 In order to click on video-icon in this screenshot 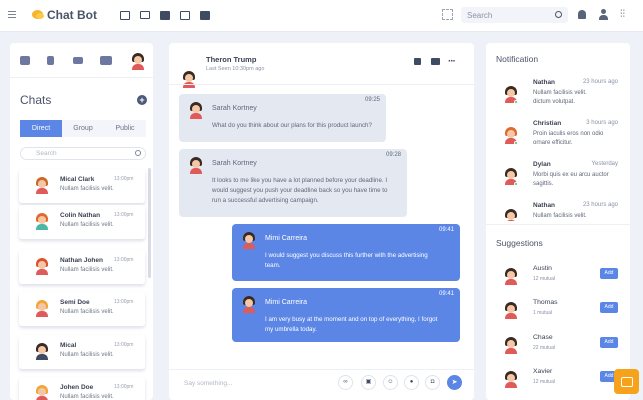, I will do `click(435, 61)`.